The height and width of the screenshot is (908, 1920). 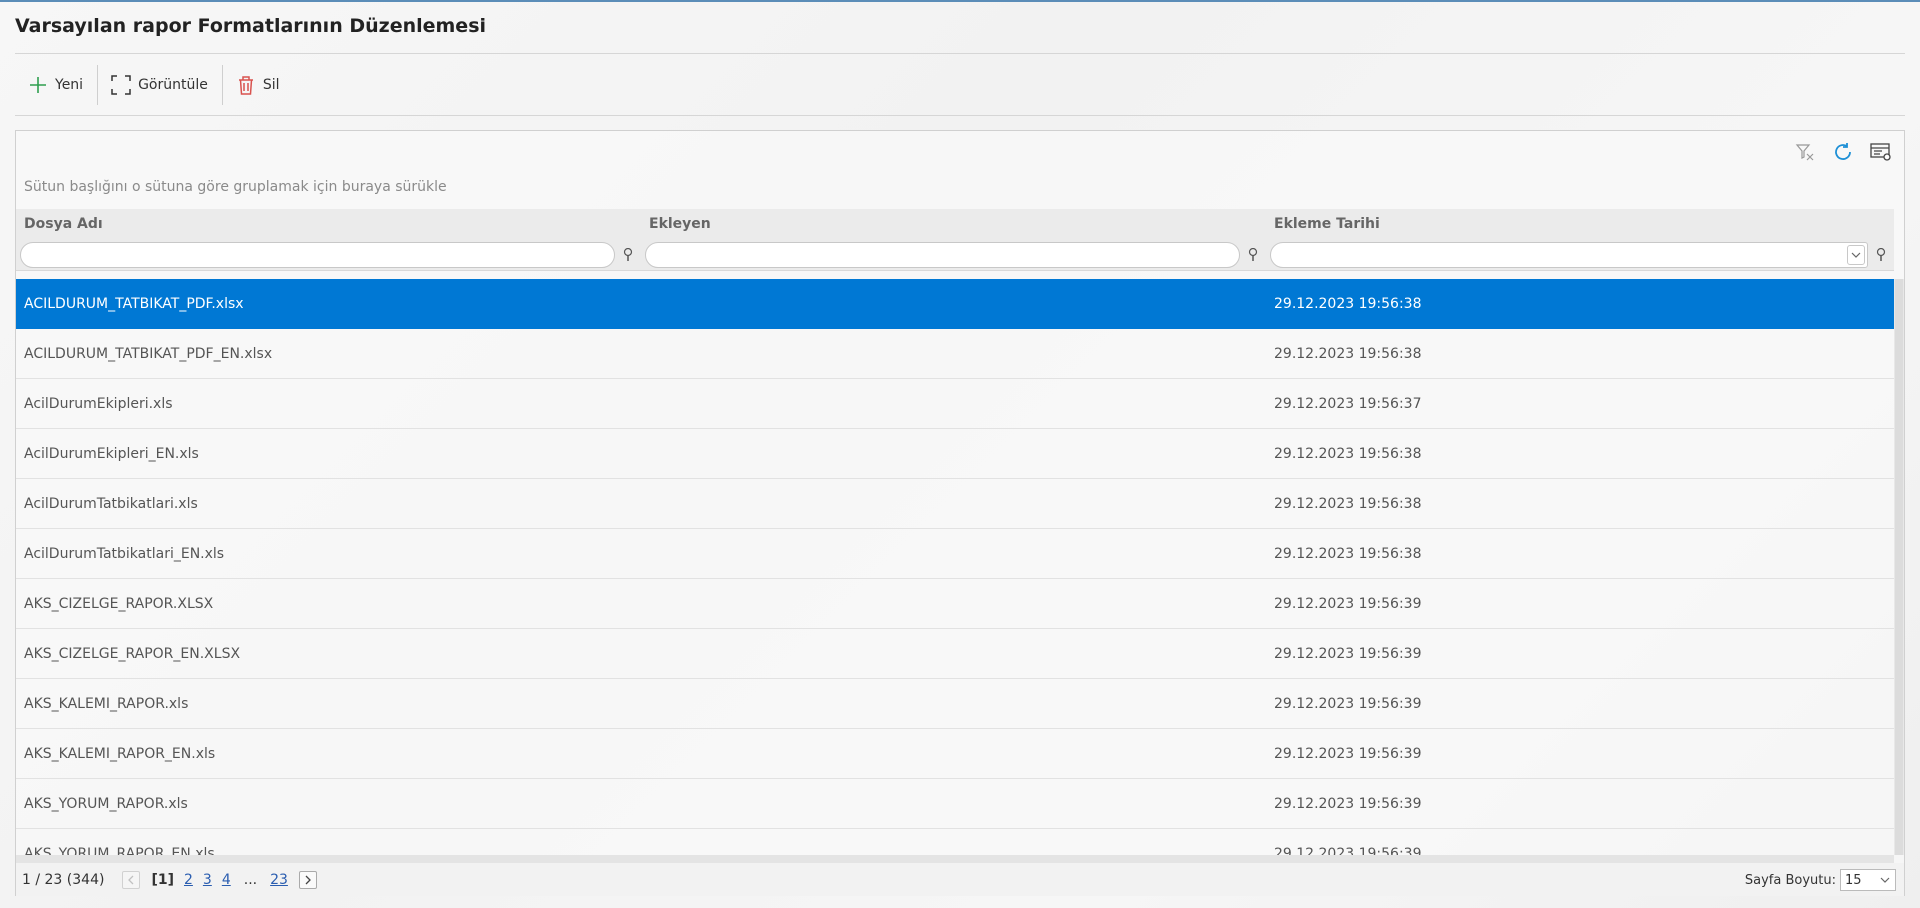 I want to click on page-size: Sayfa Boyutu: 15, so click(x=1820, y=880).